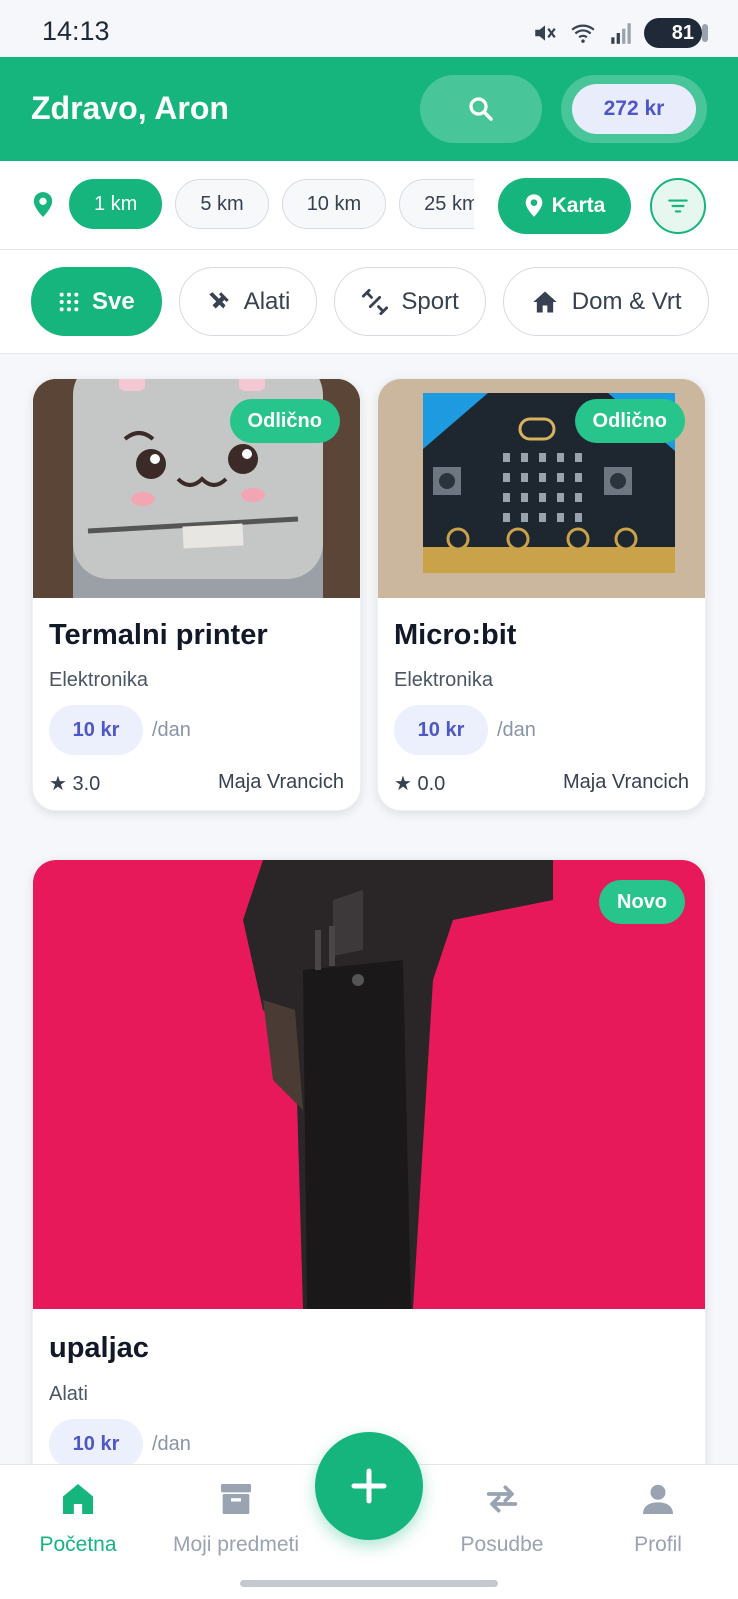  Describe the element at coordinates (502, 1518) in the screenshot. I see `nav-loans: Posudbe` at that location.